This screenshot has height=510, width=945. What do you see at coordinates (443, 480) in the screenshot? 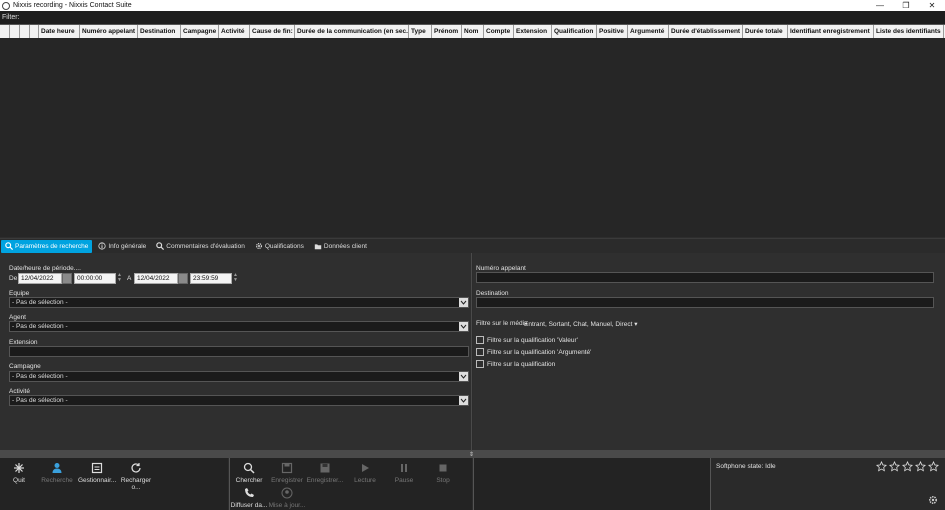
I see `stop-label: Stop` at bounding box center [443, 480].